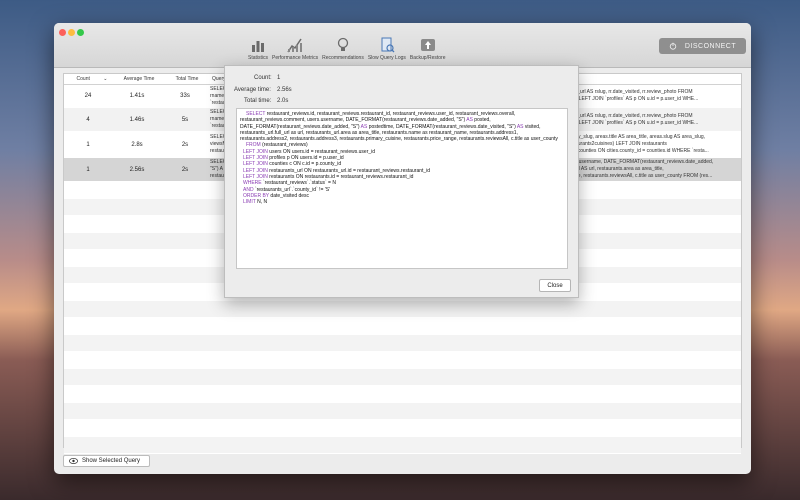 This screenshot has width=800, height=500. Describe the element at coordinates (258, 101) in the screenshot. I see `total-time-label: Total time:` at that location.